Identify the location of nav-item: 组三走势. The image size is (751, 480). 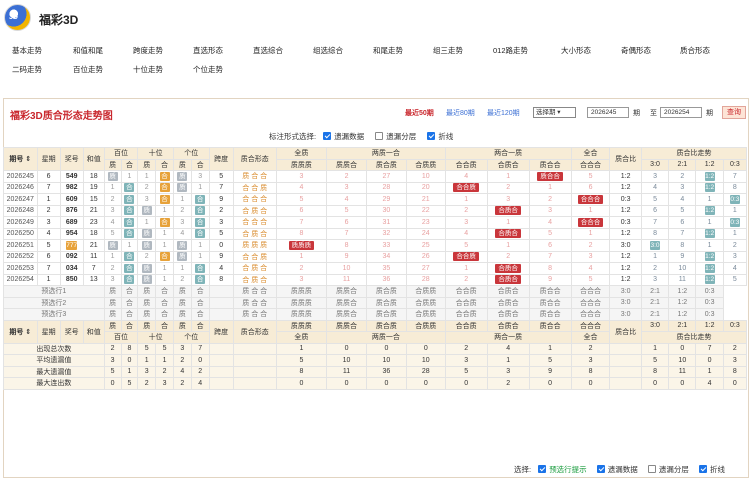
(448, 50).